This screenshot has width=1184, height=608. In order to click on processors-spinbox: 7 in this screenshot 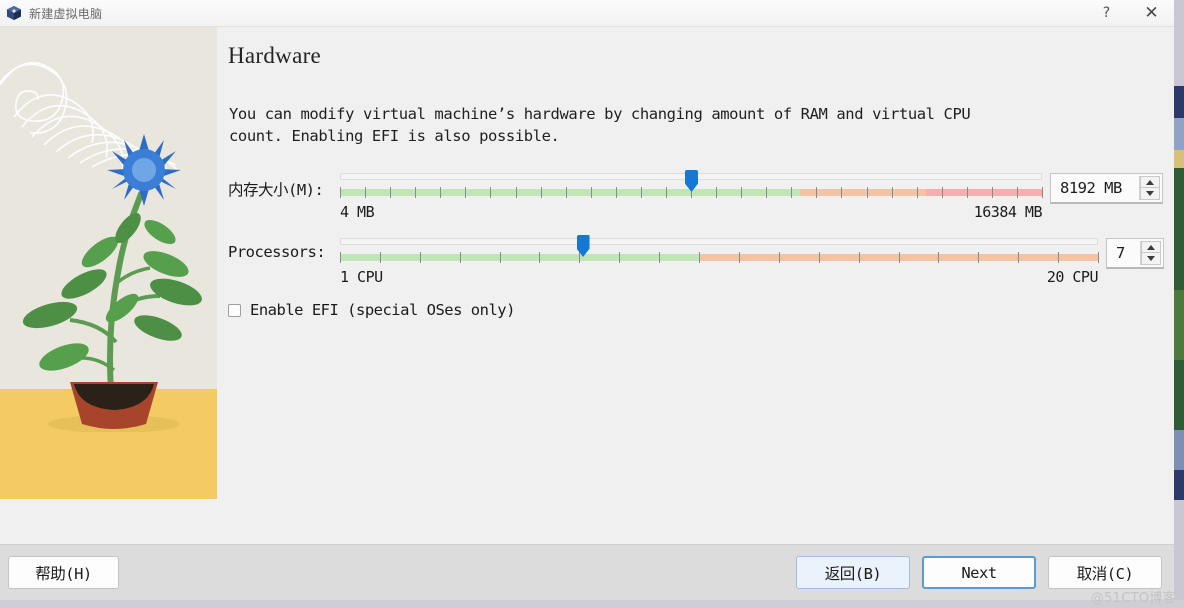, I will do `click(1135, 253)`.